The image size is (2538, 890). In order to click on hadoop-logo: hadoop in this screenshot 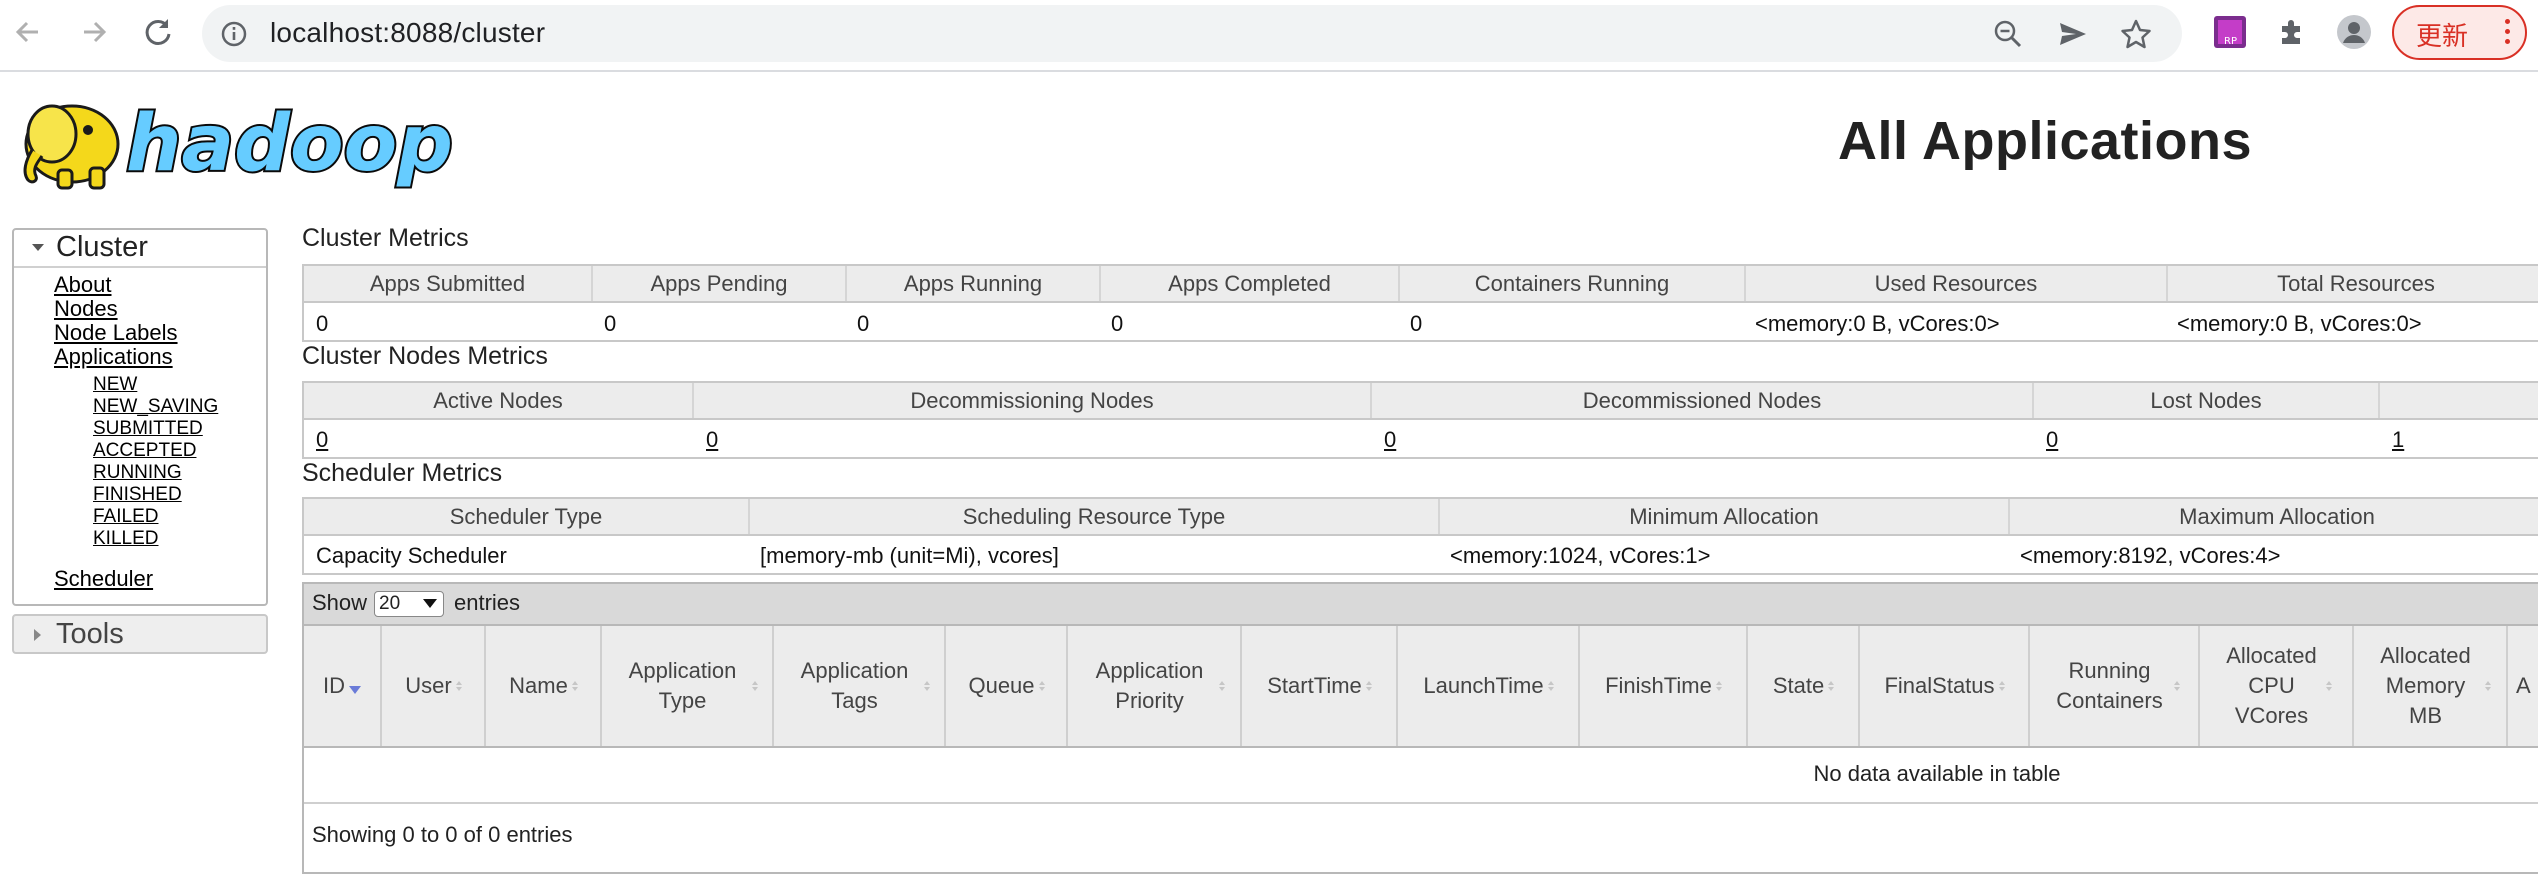, I will do `click(235, 138)`.